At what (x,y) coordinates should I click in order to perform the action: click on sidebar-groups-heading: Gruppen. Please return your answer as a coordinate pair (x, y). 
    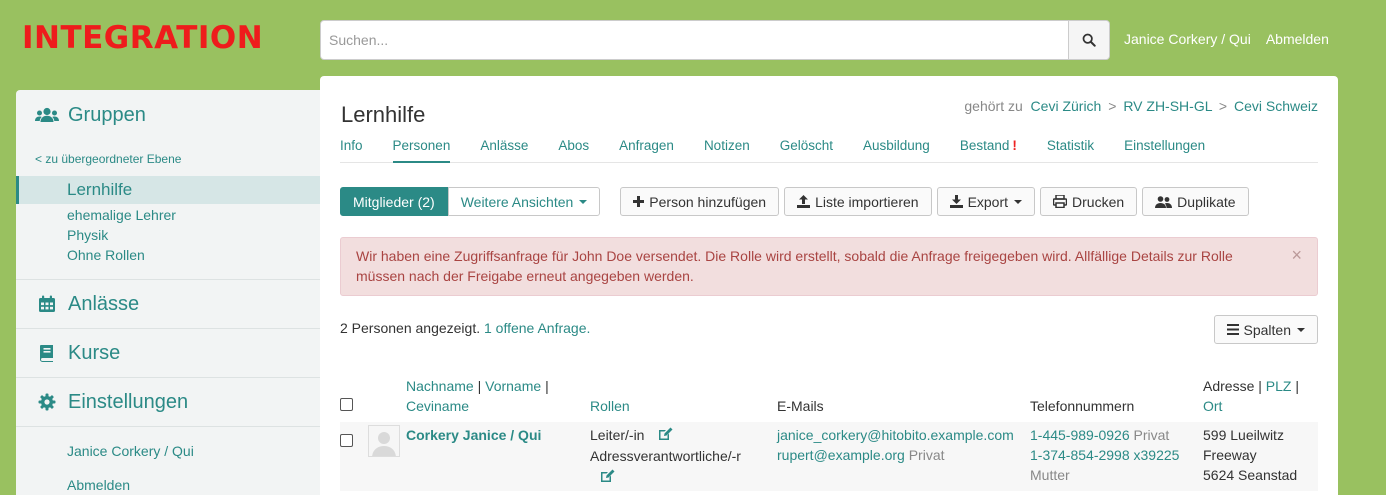
    Looking at the image, I should click on (168, 115).